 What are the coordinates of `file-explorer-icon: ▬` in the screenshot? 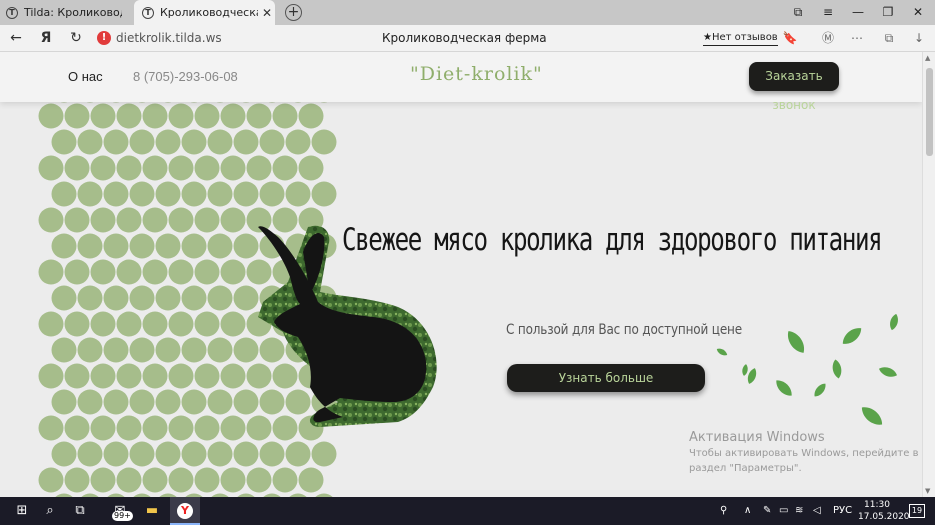 It's located at (152, 511).